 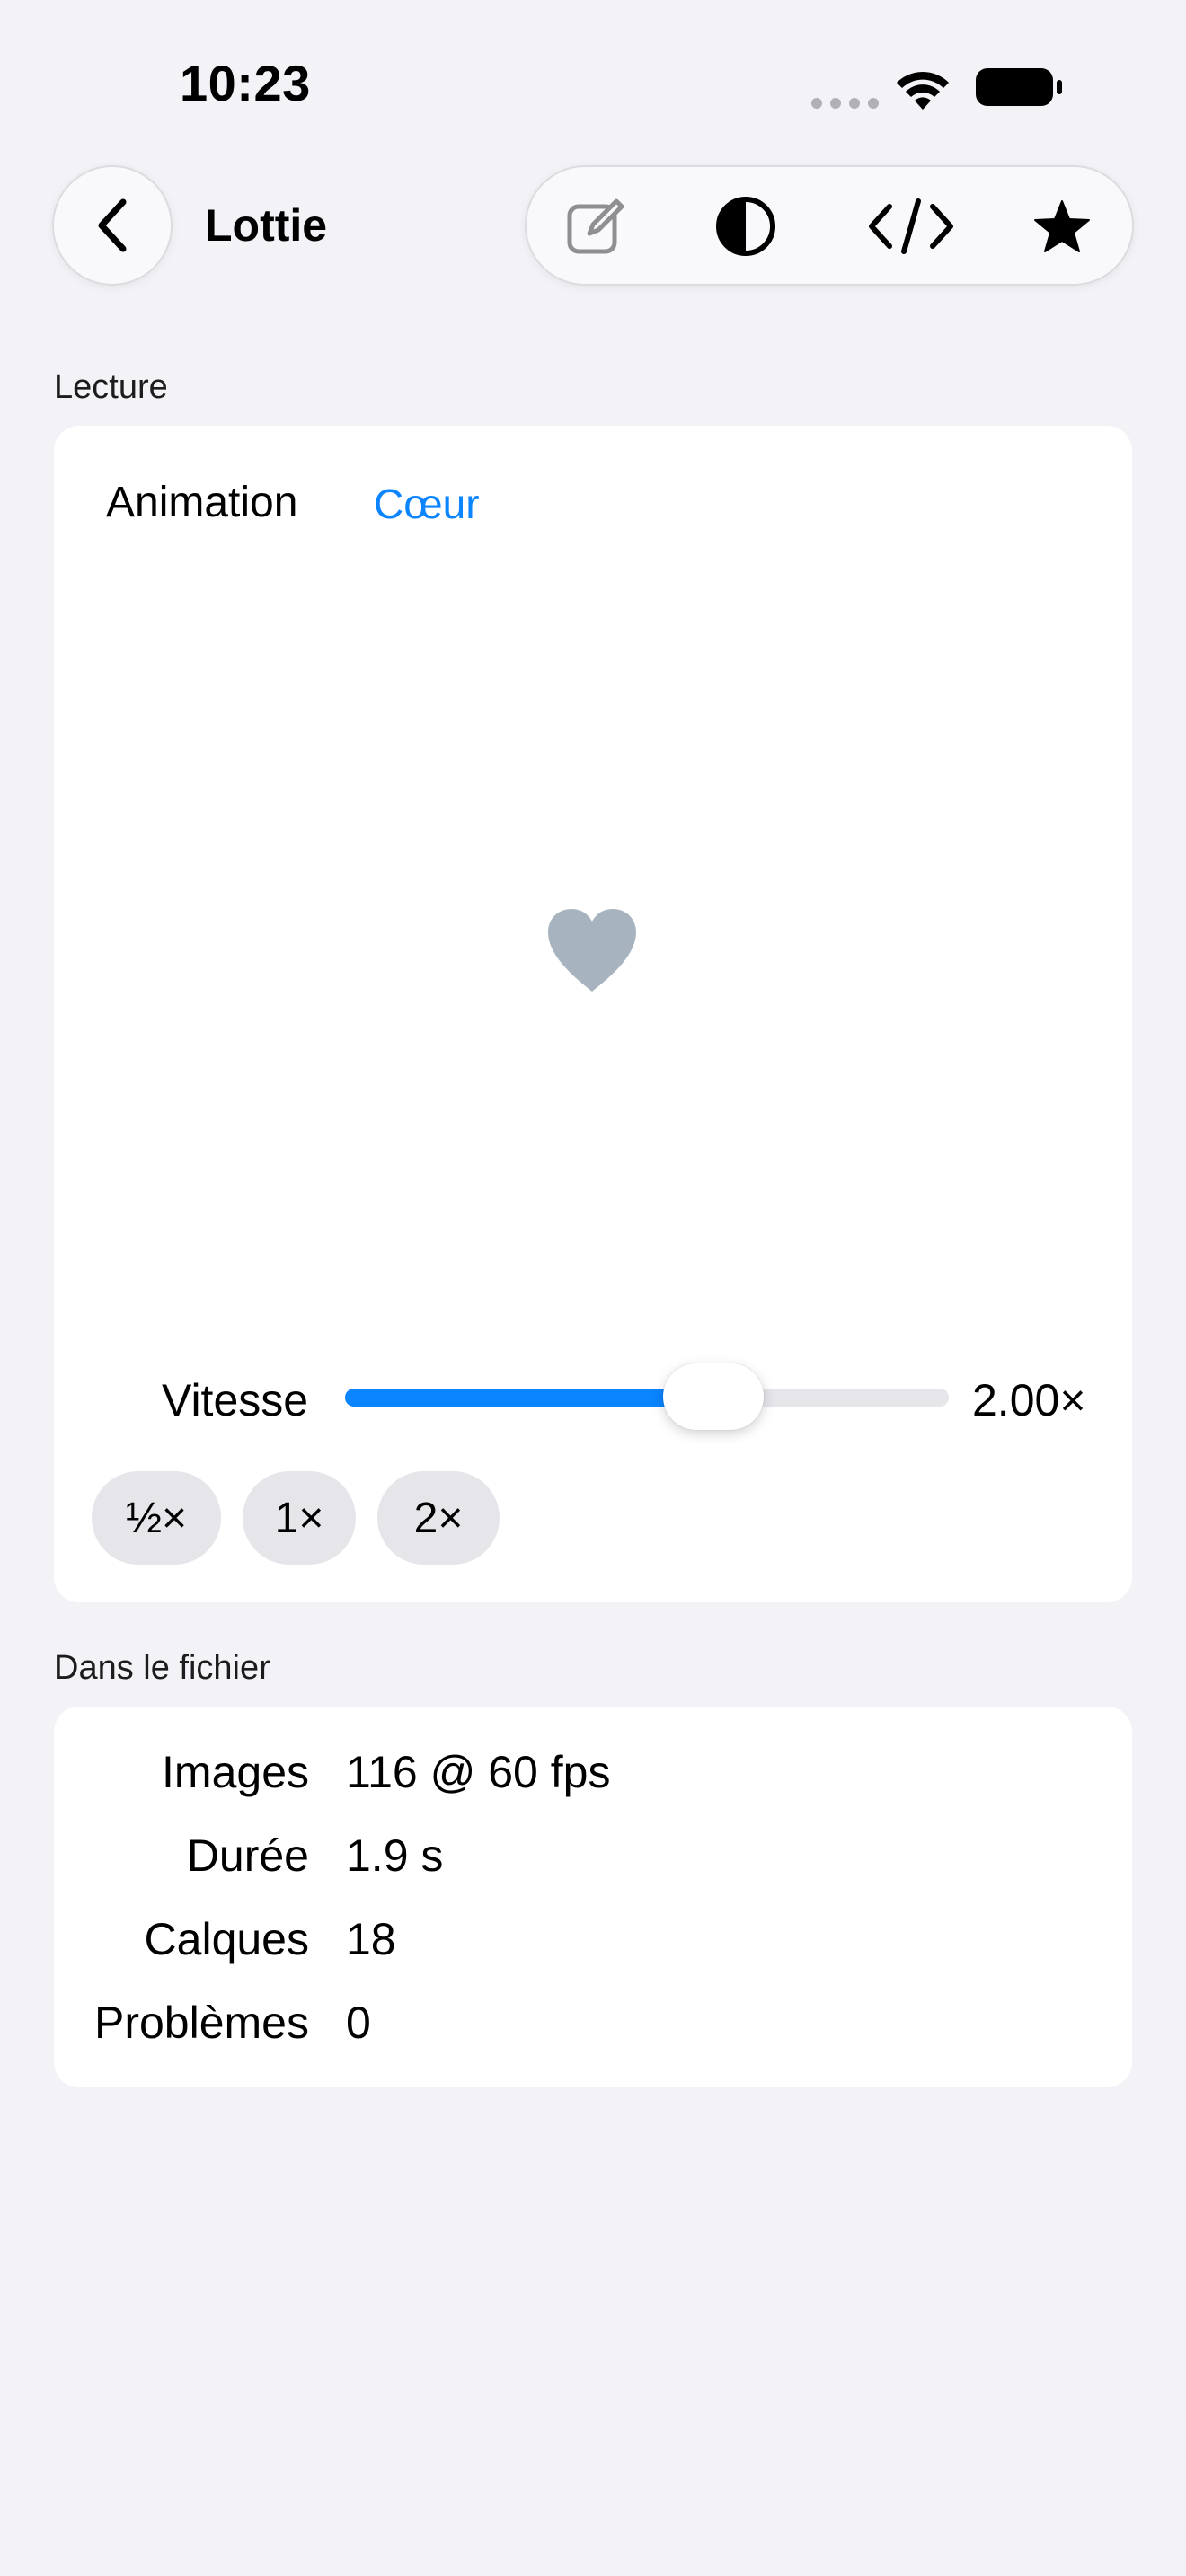 What do you see at coordinates (247, 1856) in the screenshot?
I see `info-label-duration: Durée` at bounding box center [247, 1856].